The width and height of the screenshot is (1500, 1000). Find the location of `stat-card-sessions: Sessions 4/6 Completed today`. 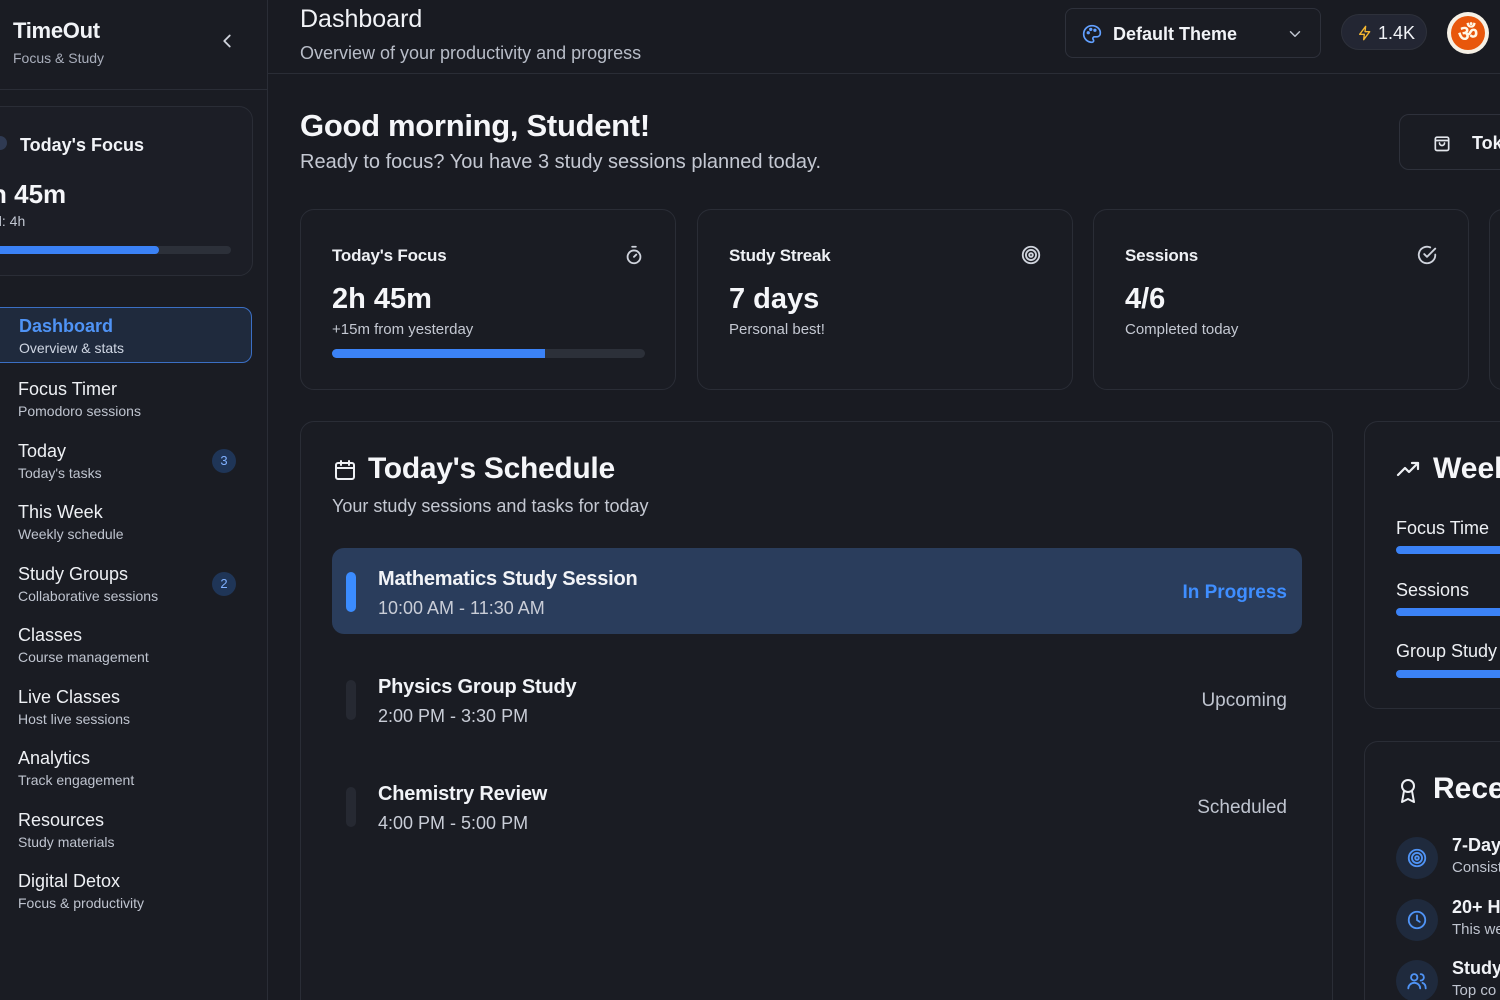

stat-card-sessions: Sessions 4/6 Completed today is located at coordinates (1281, 299).